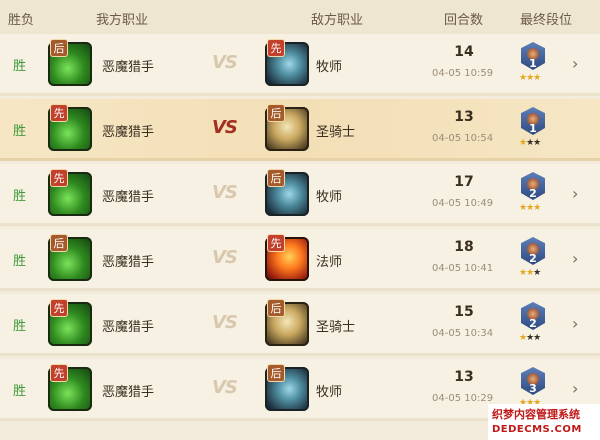 The image size is (600, 440). Describe the element at coordinates (337, 20) in the screenshot. I see `header-enemy-class: 敌方职业` at that location.